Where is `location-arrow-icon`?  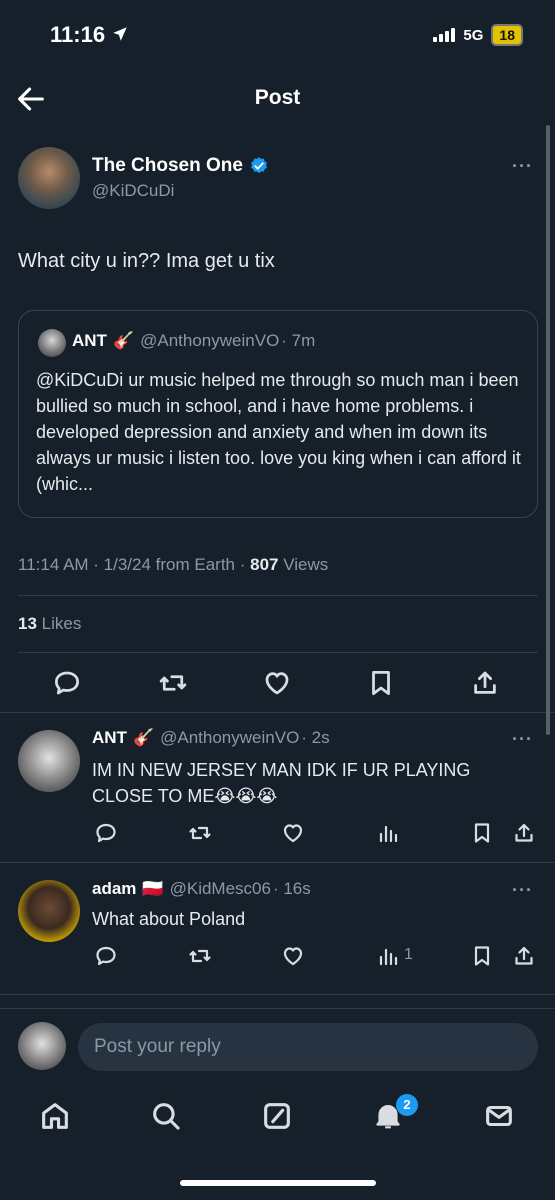
location-arrow-icon is located at coordinates (120, 34).